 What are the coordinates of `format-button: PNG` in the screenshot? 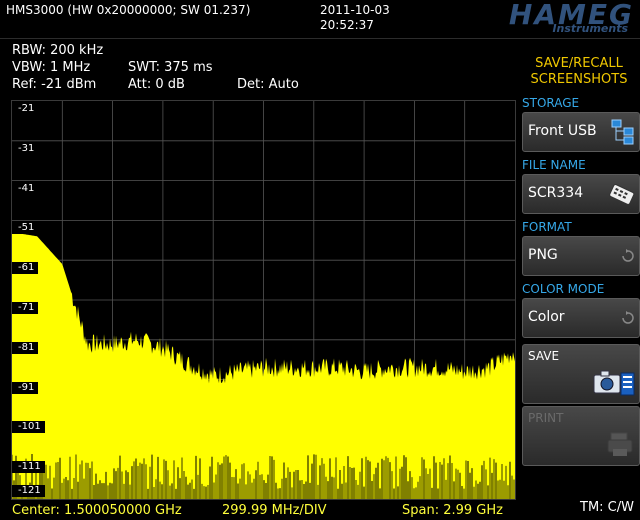 It's located at (581, 256).